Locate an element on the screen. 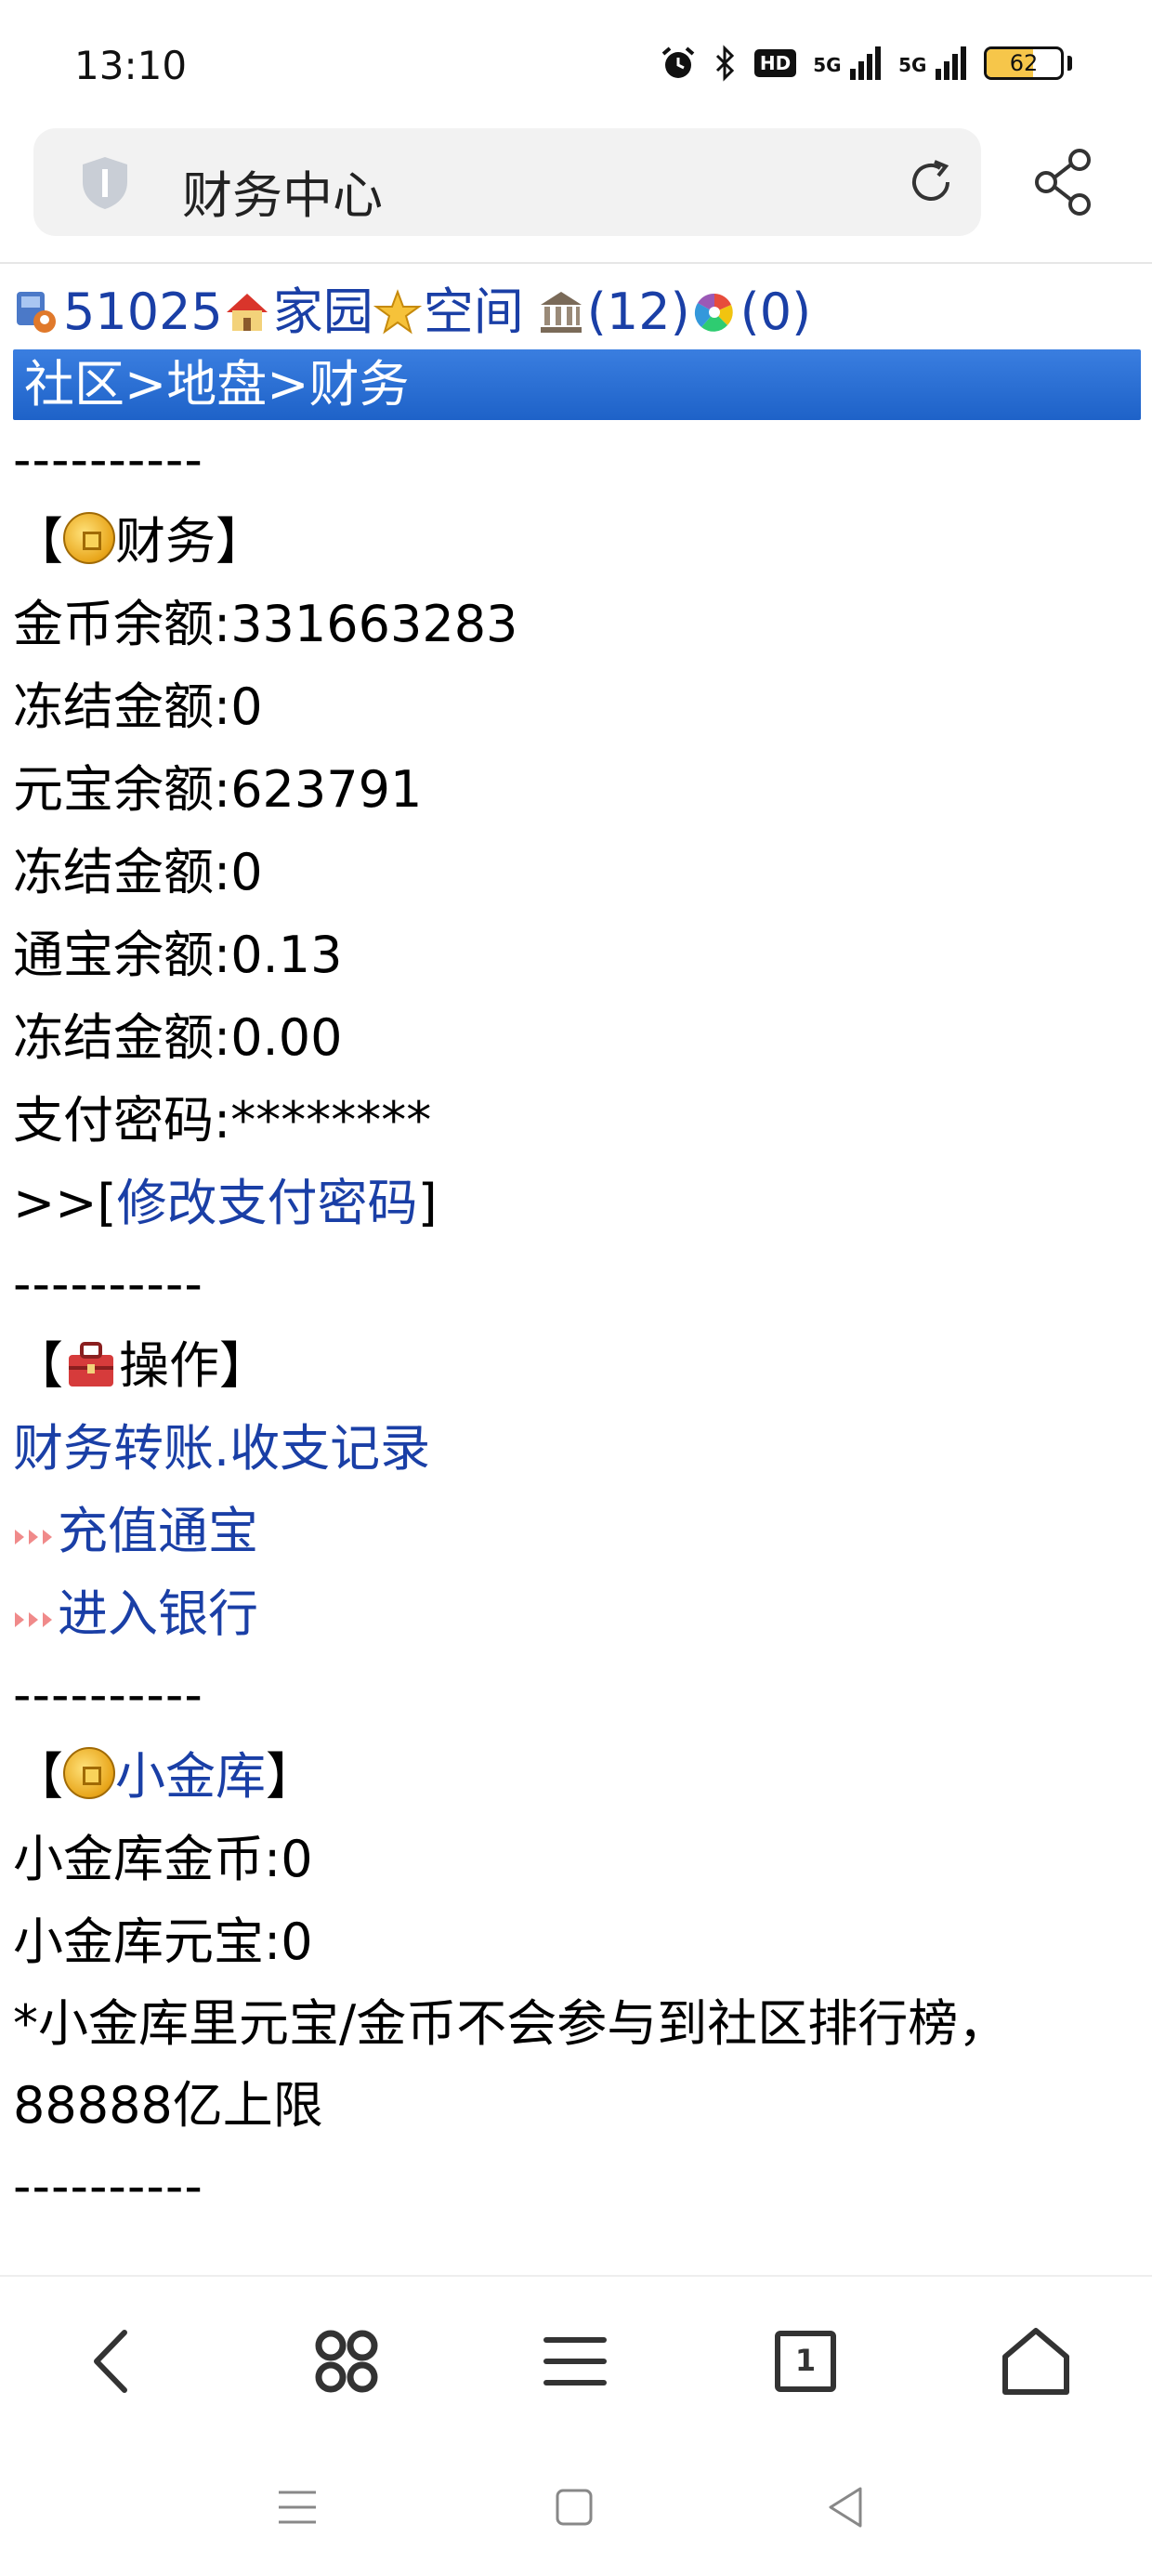  yuanbao-balance-row: 元宝余额:623791 is located at coordinates (218, 789).